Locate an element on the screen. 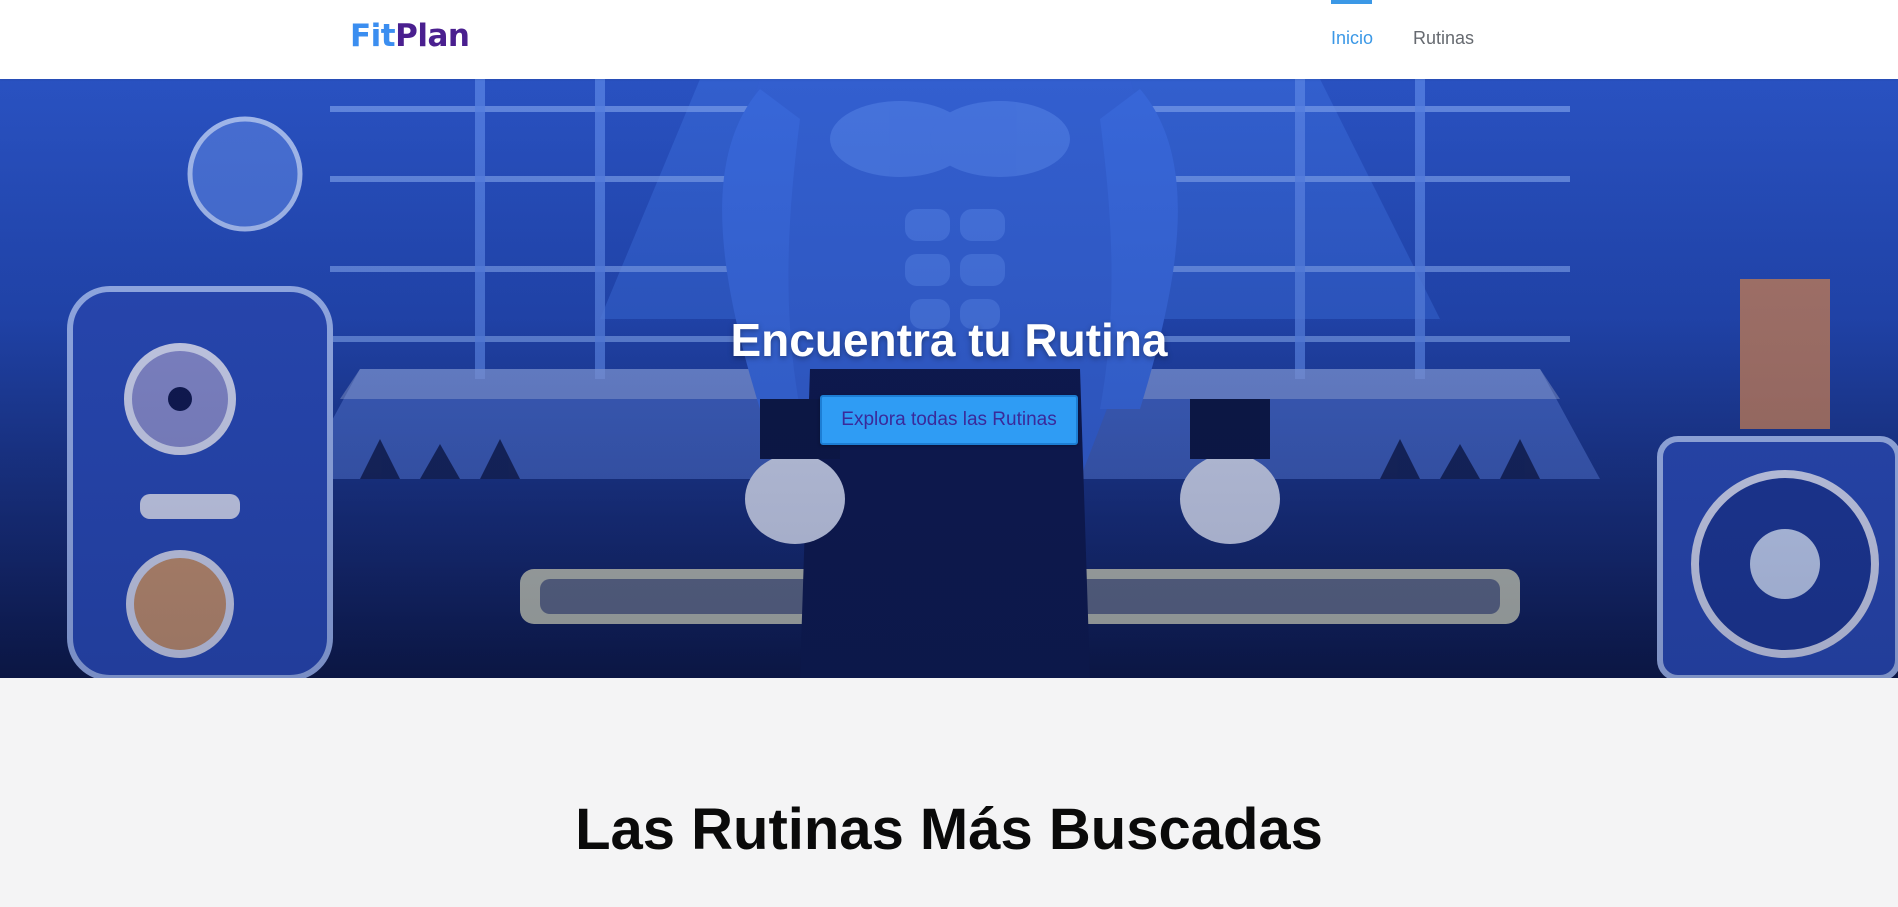  brand-logo: FitPlan is located at coordinates (410, 36).